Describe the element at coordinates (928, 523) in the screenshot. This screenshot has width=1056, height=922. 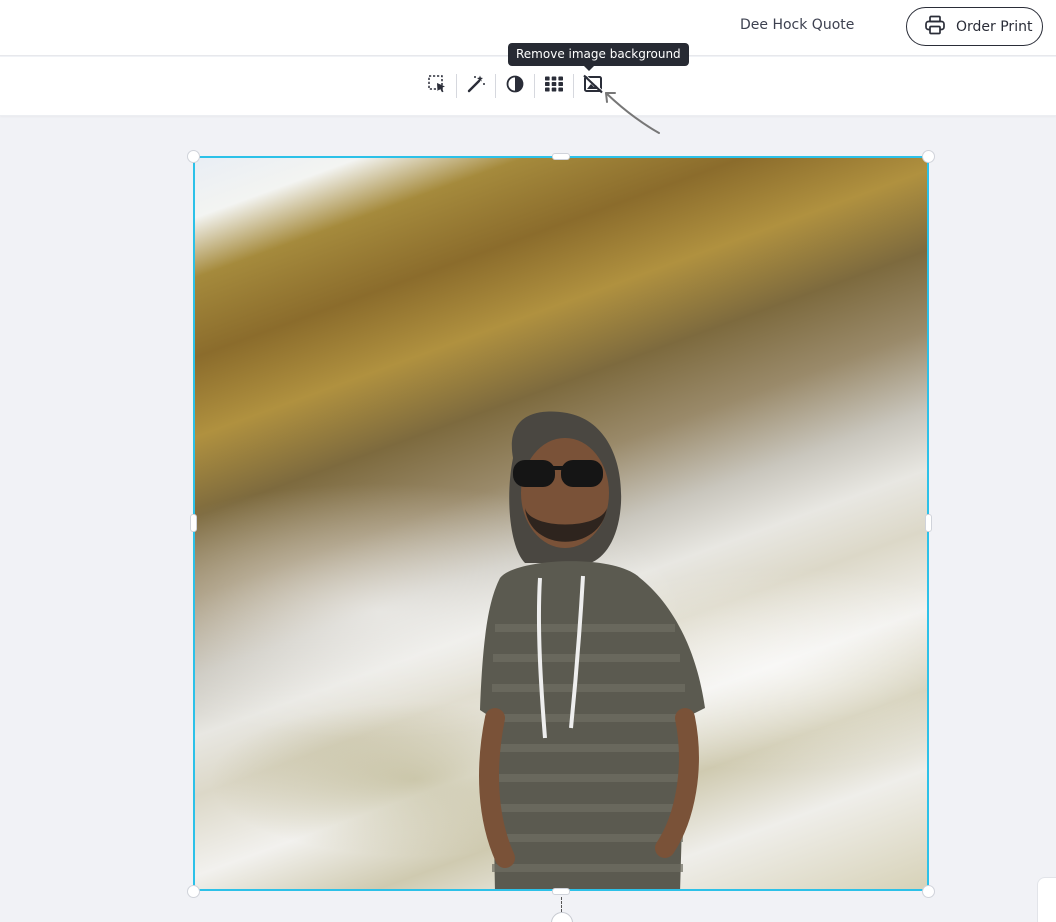
I see `resize-handle-right` at that location.